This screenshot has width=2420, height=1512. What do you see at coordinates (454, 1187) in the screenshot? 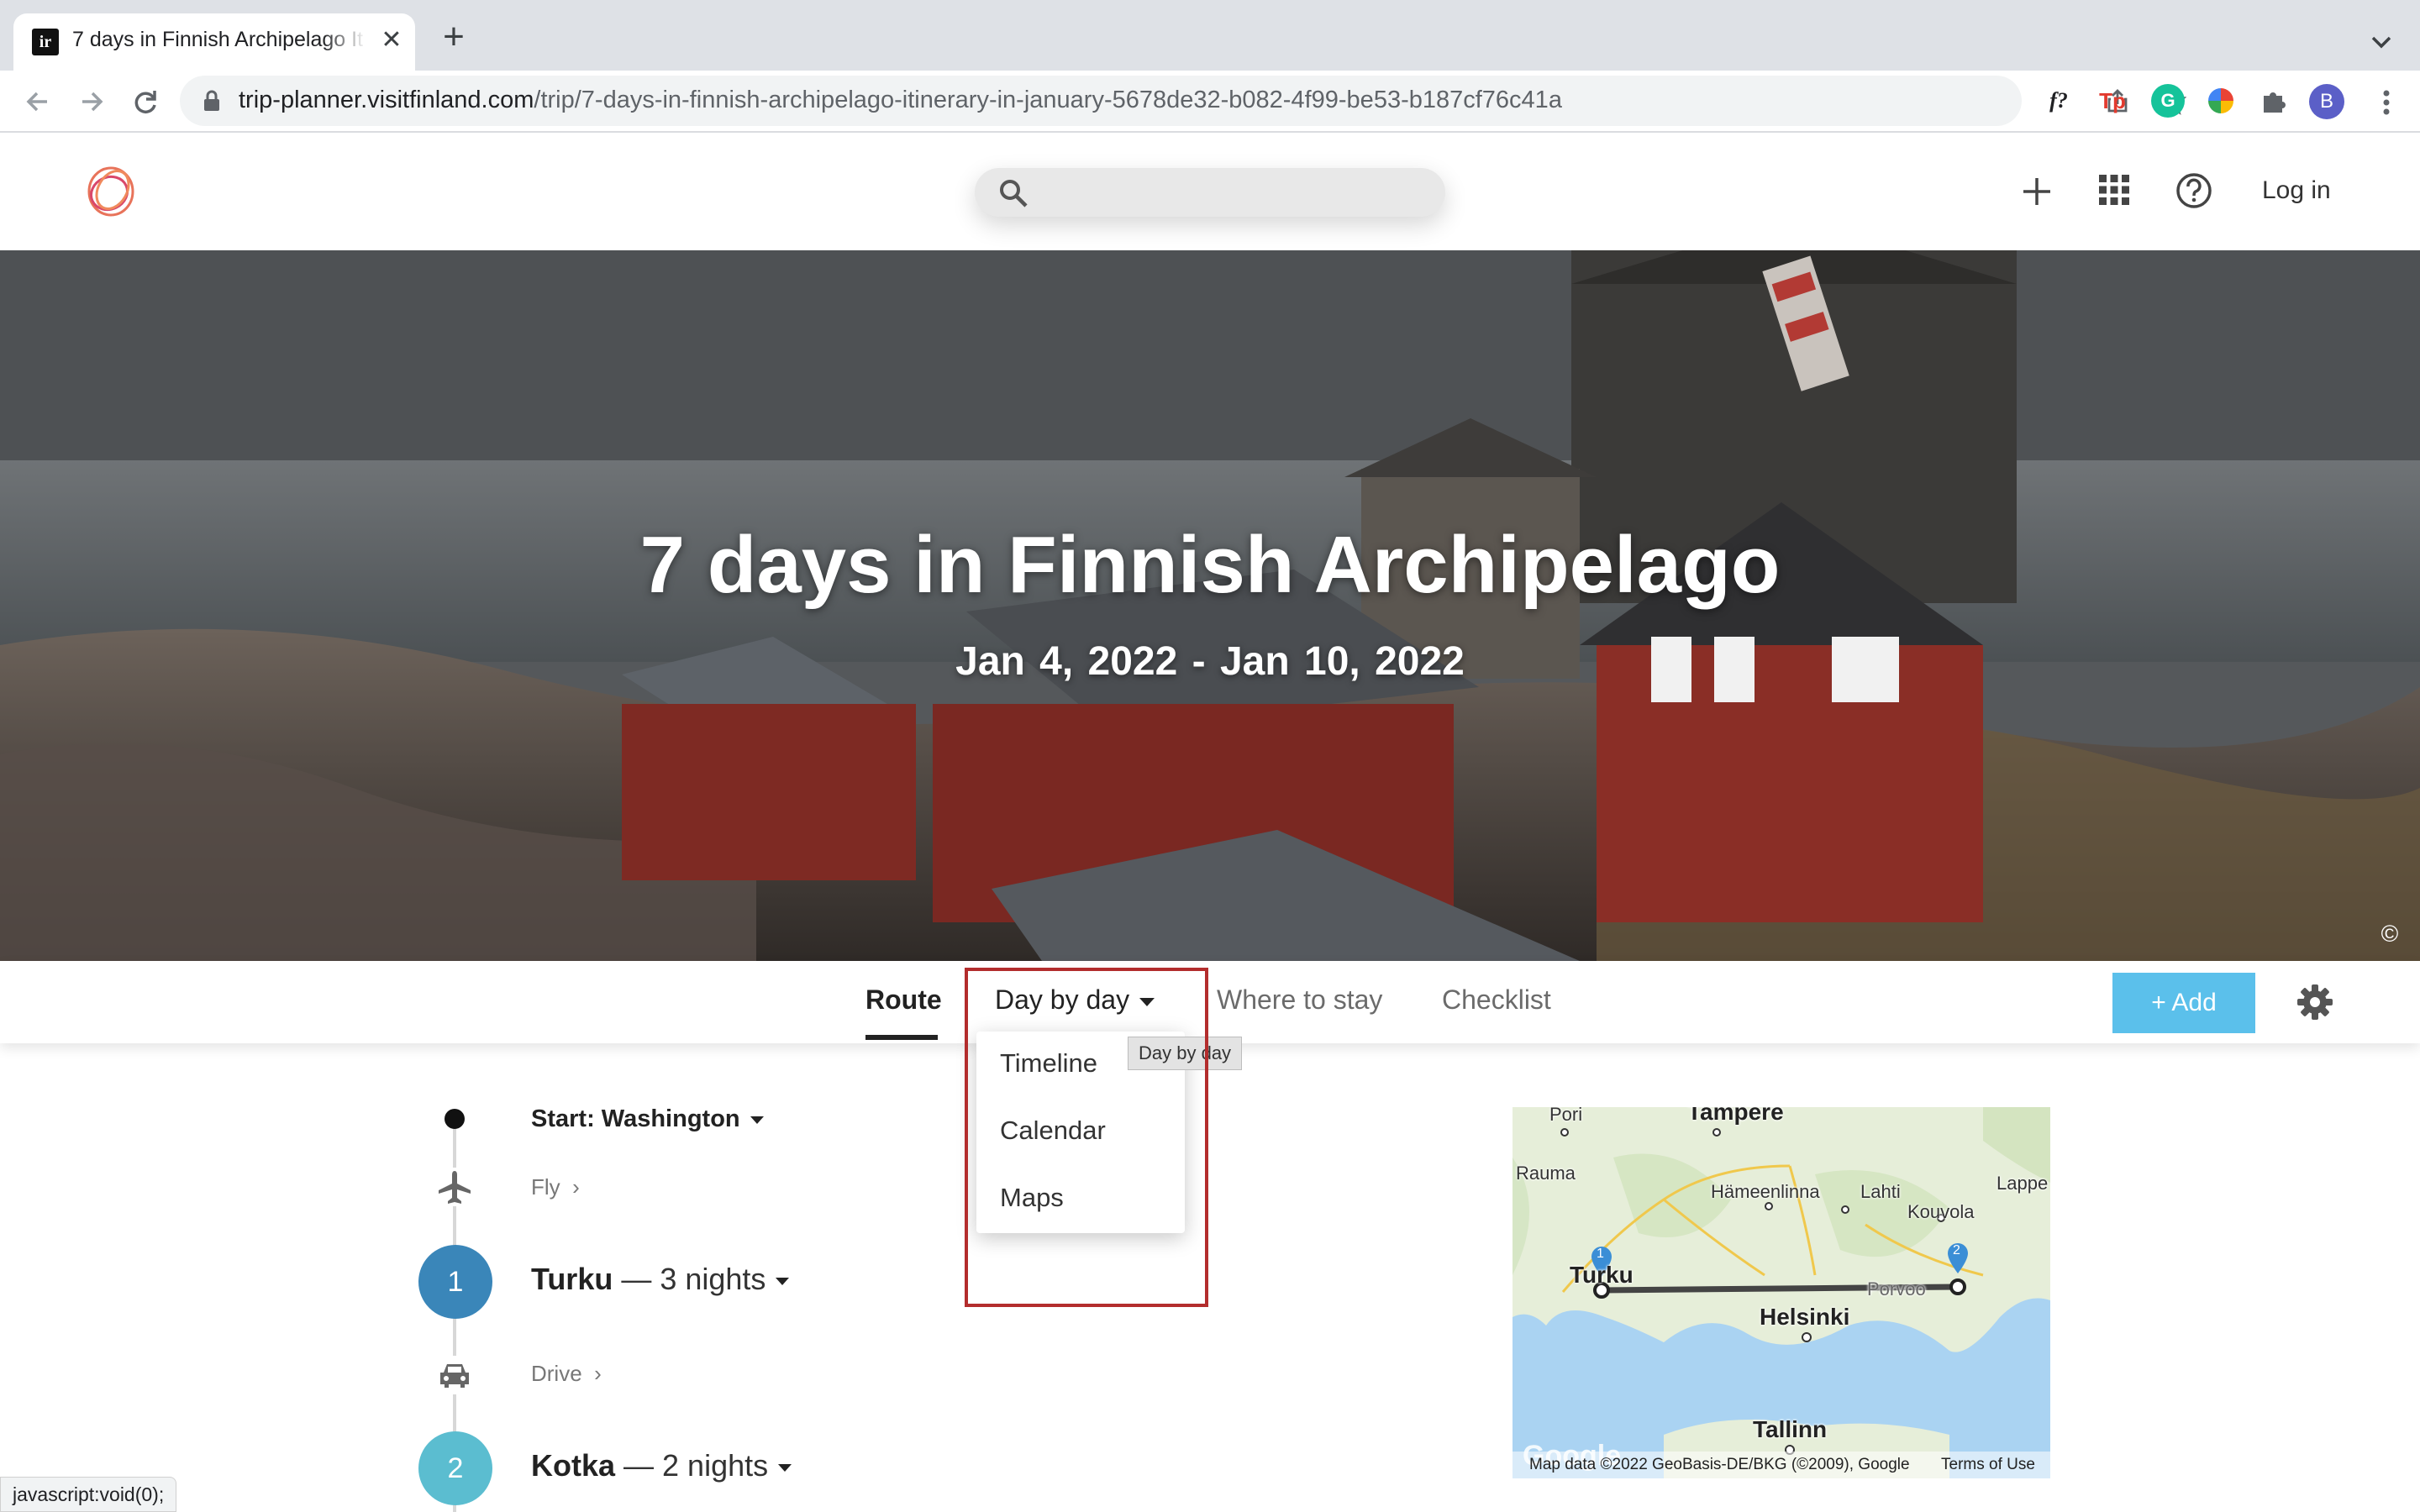
I see `airplane-icon` at bounding box center [454, 1187].